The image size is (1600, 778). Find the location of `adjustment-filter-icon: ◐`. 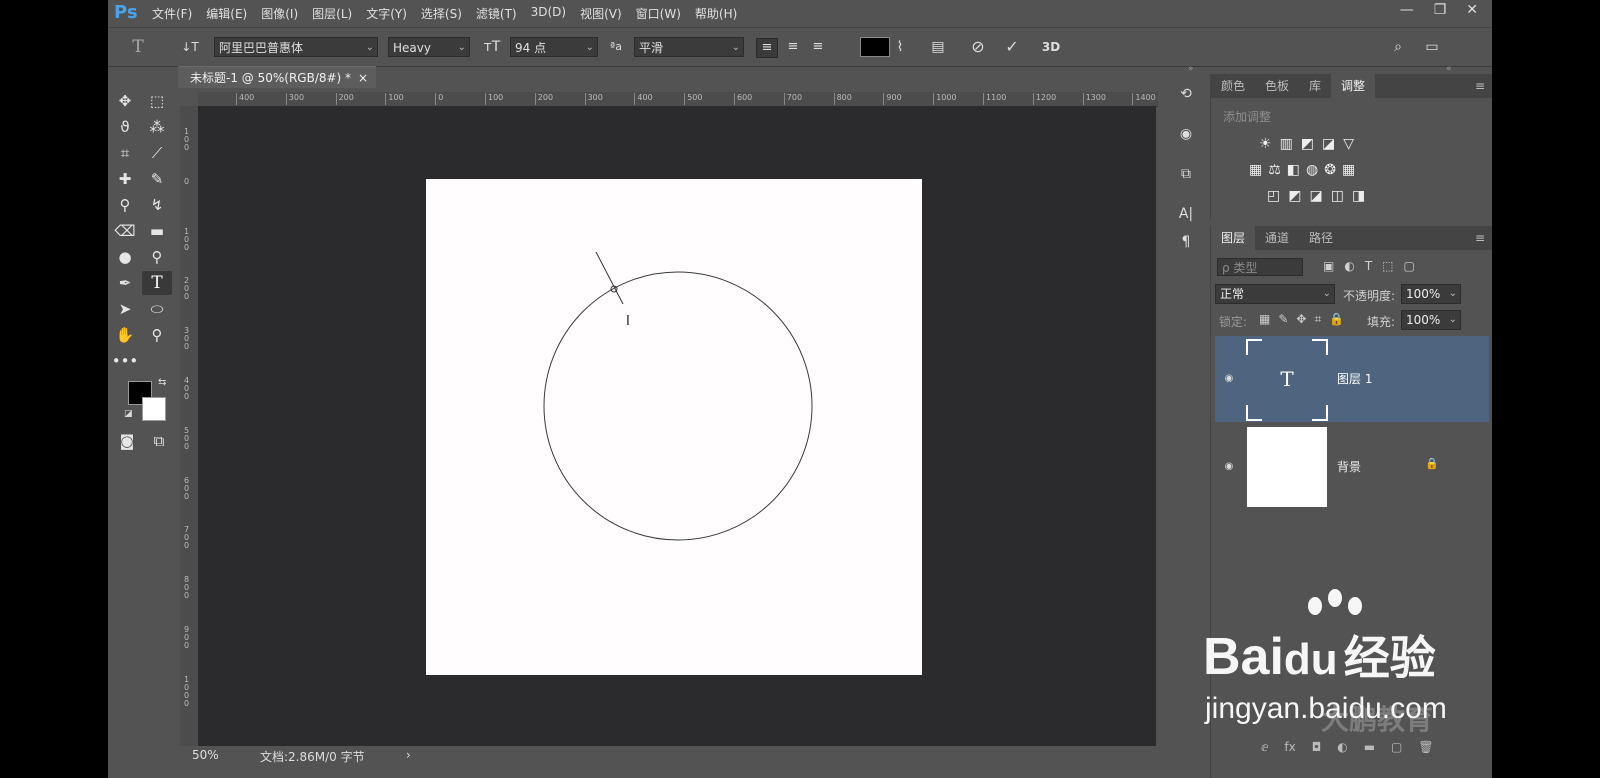

adjustment-filter-icon: ◐ is located at coordinates (1349, 266).